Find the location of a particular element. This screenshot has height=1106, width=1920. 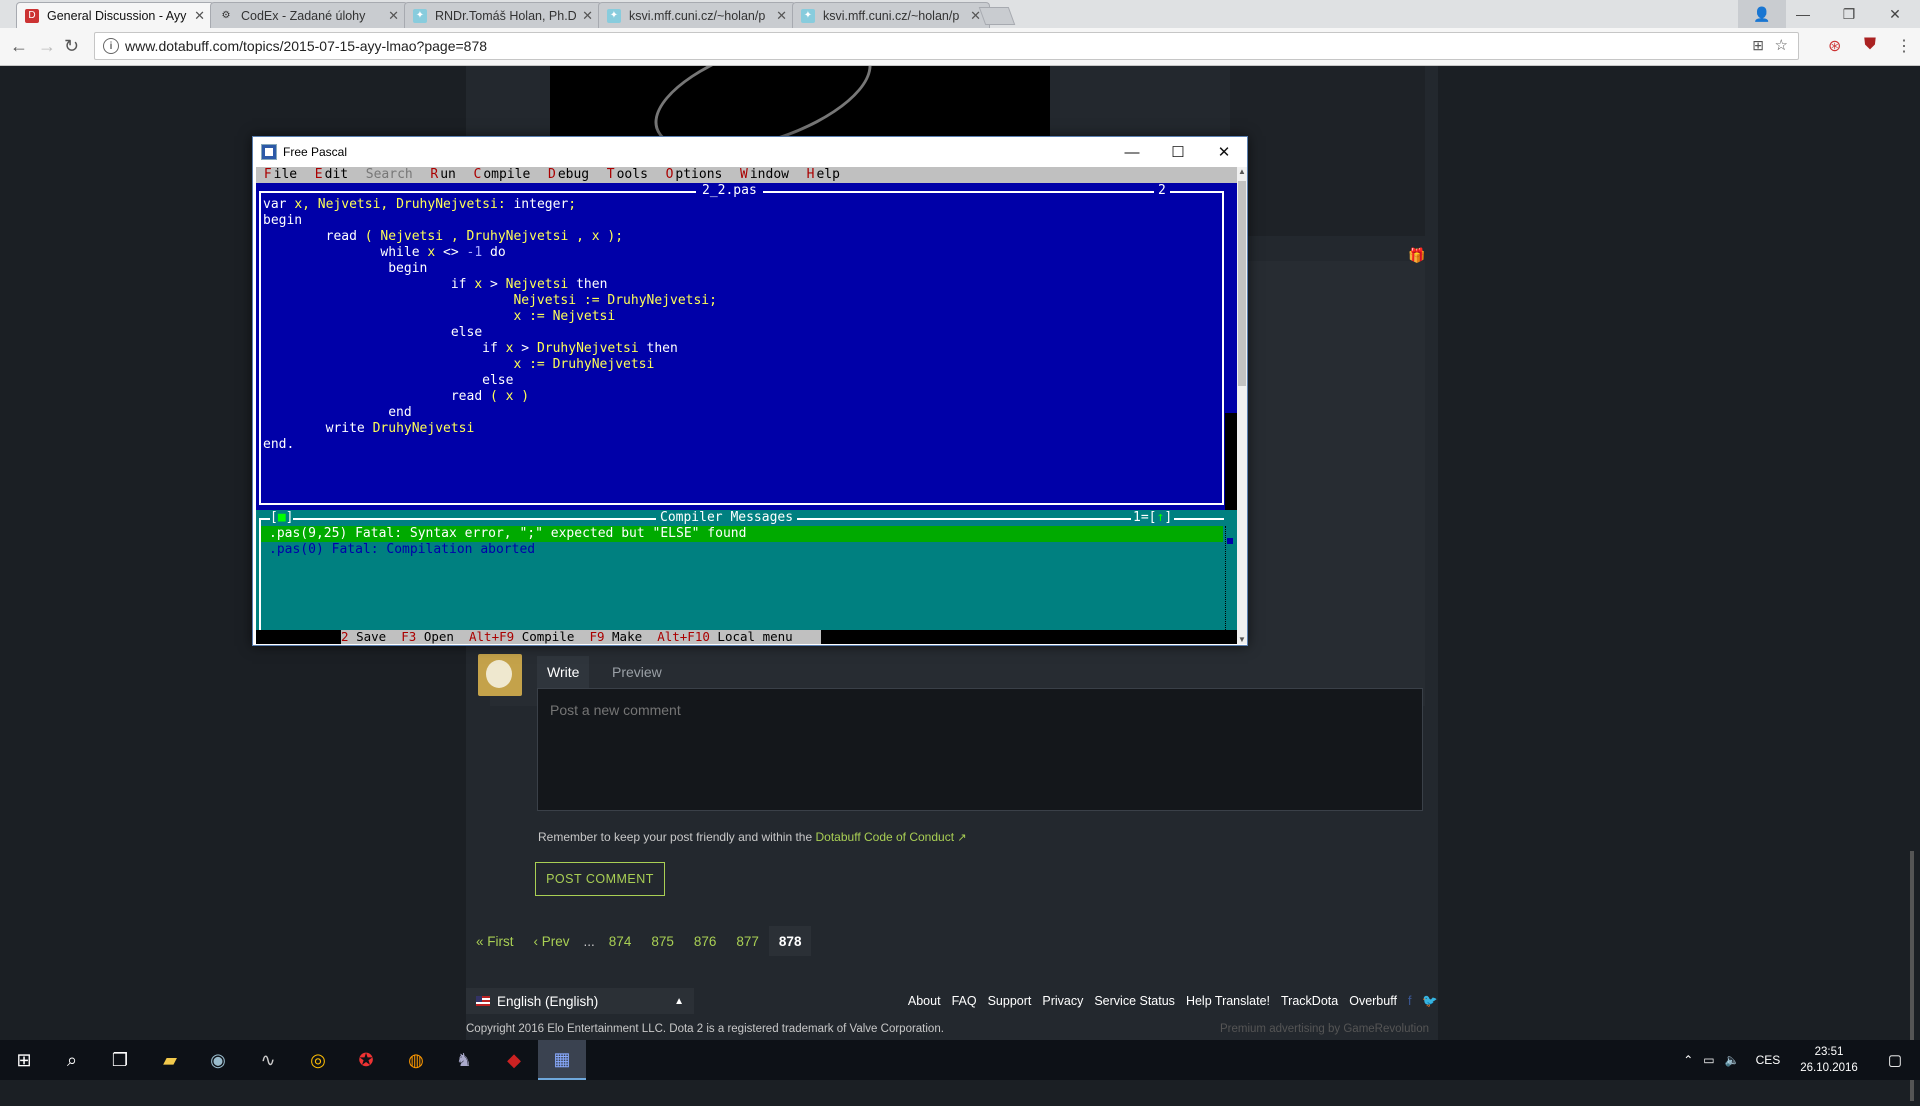

new-tab-button is located at coordinates (997, 16).